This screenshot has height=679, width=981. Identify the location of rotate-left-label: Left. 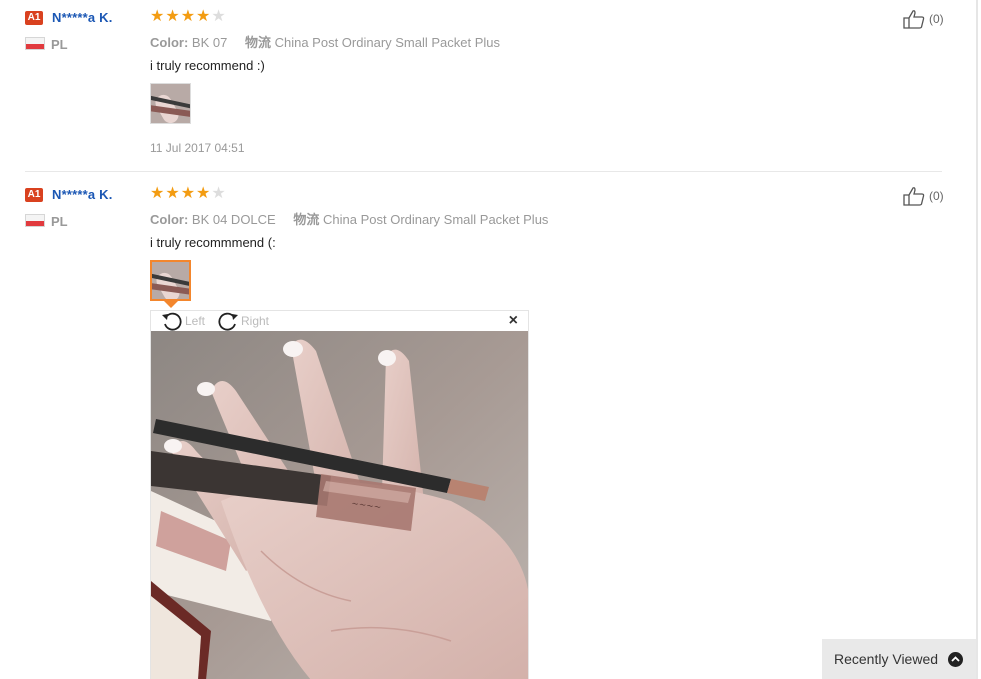
(195, 321).